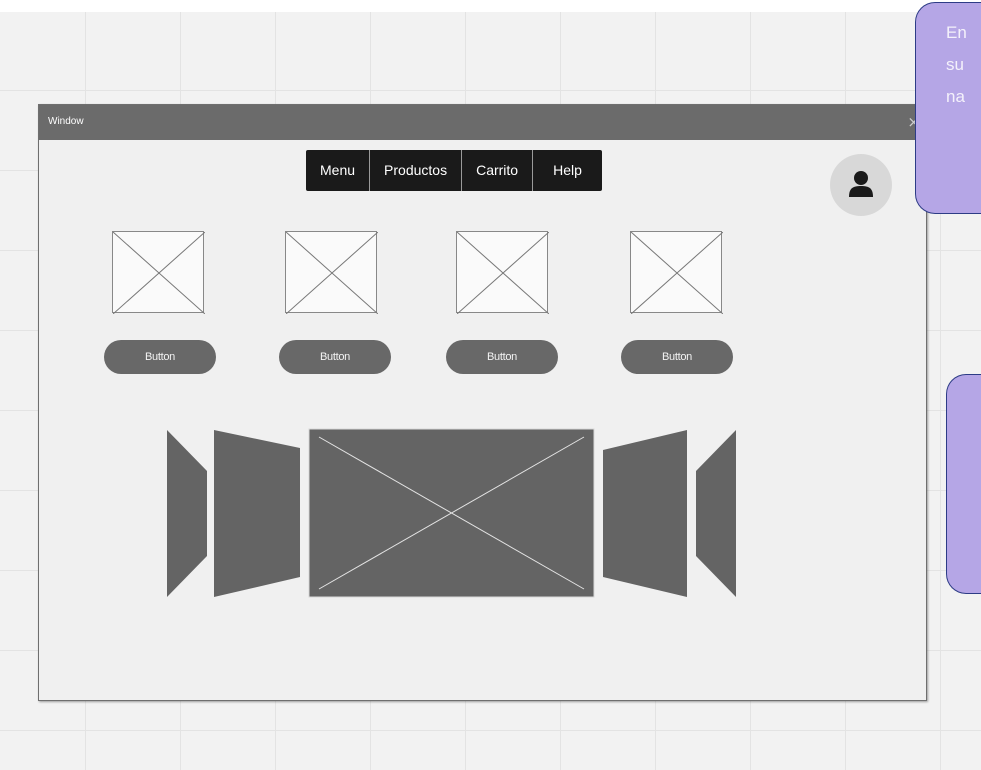 This screenshot has height=770, width=981. I want to click on product-button-4: Button, so click(677, 357).